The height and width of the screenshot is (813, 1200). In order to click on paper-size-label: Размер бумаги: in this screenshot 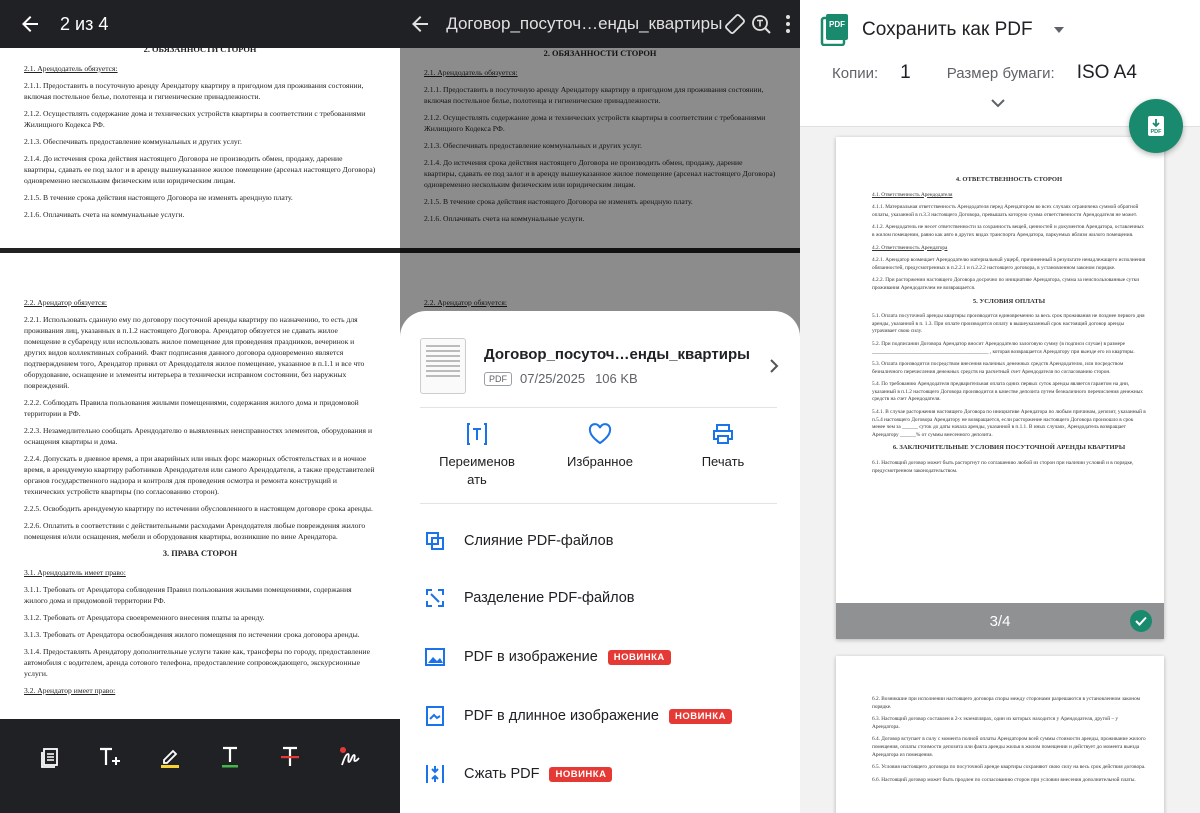, I will do `click(1000, 73)`.